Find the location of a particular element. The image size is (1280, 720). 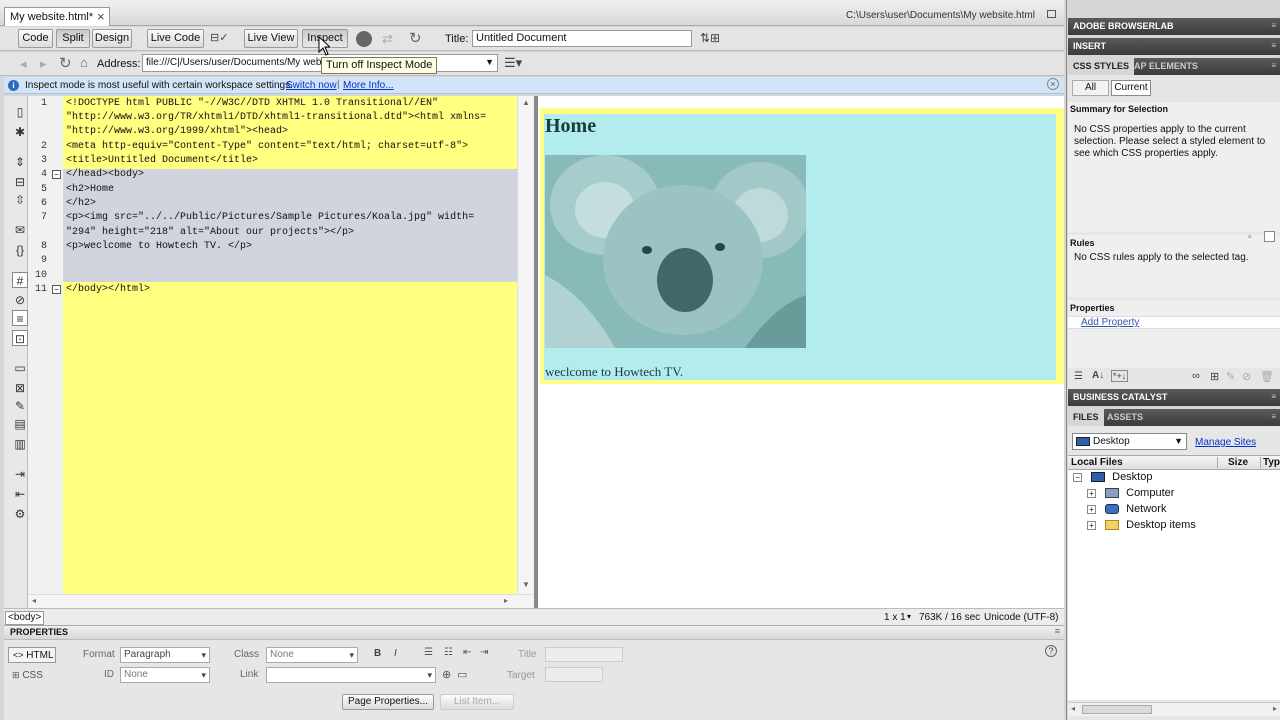

document-tab: My website.html* × is located at coordinates (57, 16).